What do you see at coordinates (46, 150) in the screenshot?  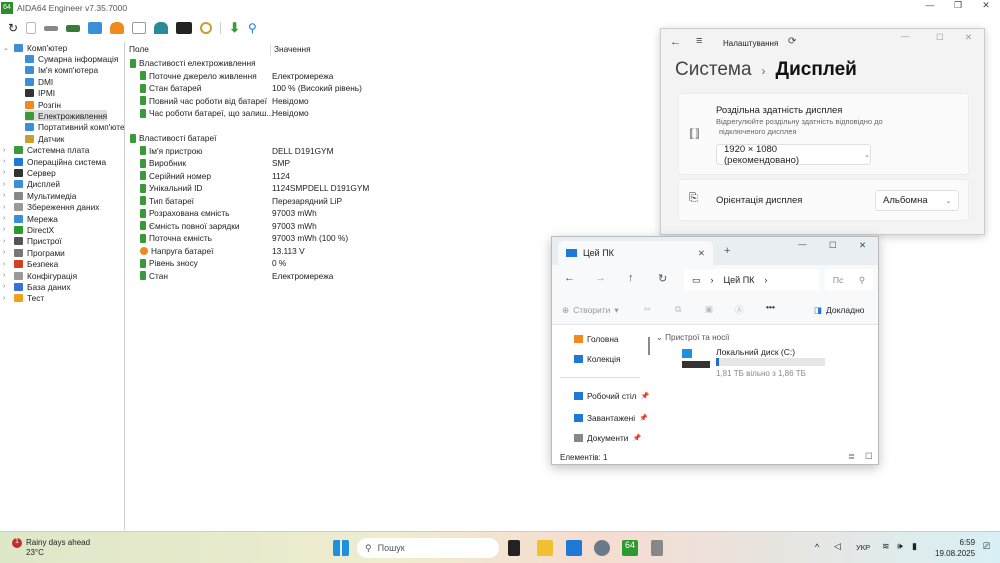 I see `tree-item: › Системна плата` at bounding box center [46, 150].